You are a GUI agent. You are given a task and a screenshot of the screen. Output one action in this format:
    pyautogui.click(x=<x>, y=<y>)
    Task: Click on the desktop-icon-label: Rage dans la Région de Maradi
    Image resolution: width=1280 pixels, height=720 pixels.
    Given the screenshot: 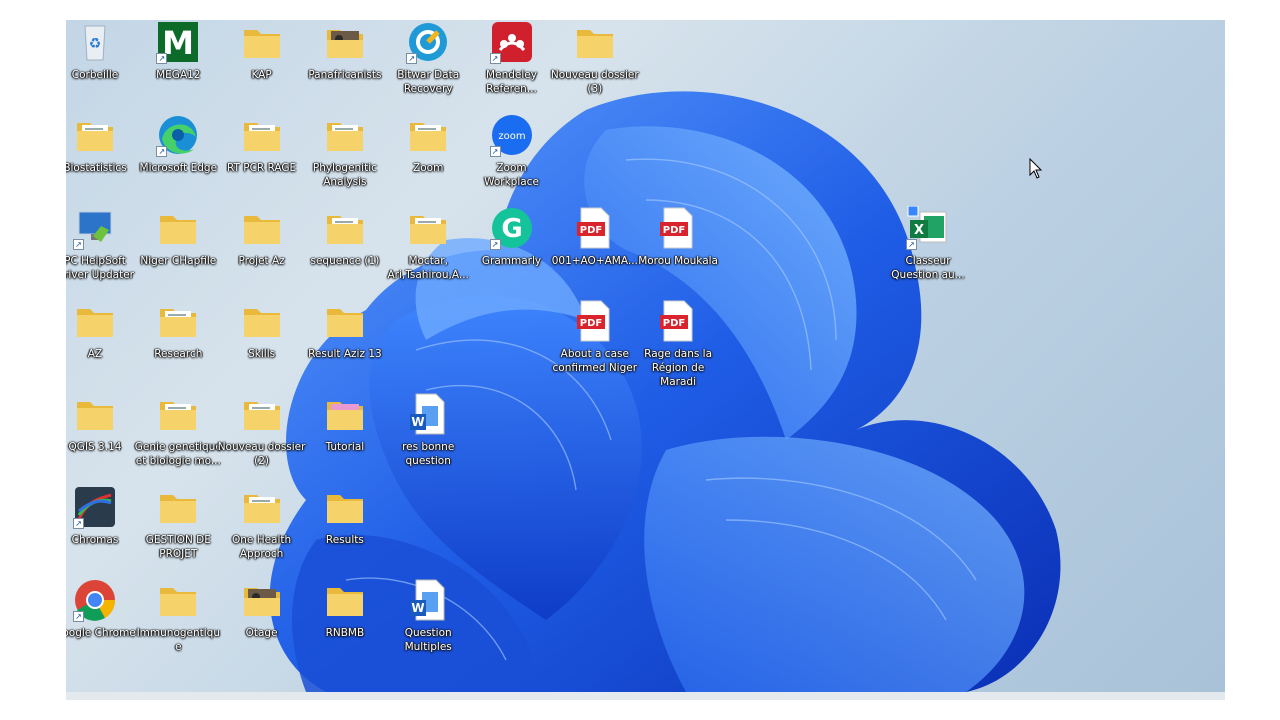 What is the action you would take?
    pyautogui.click(x=678, y=368)
    